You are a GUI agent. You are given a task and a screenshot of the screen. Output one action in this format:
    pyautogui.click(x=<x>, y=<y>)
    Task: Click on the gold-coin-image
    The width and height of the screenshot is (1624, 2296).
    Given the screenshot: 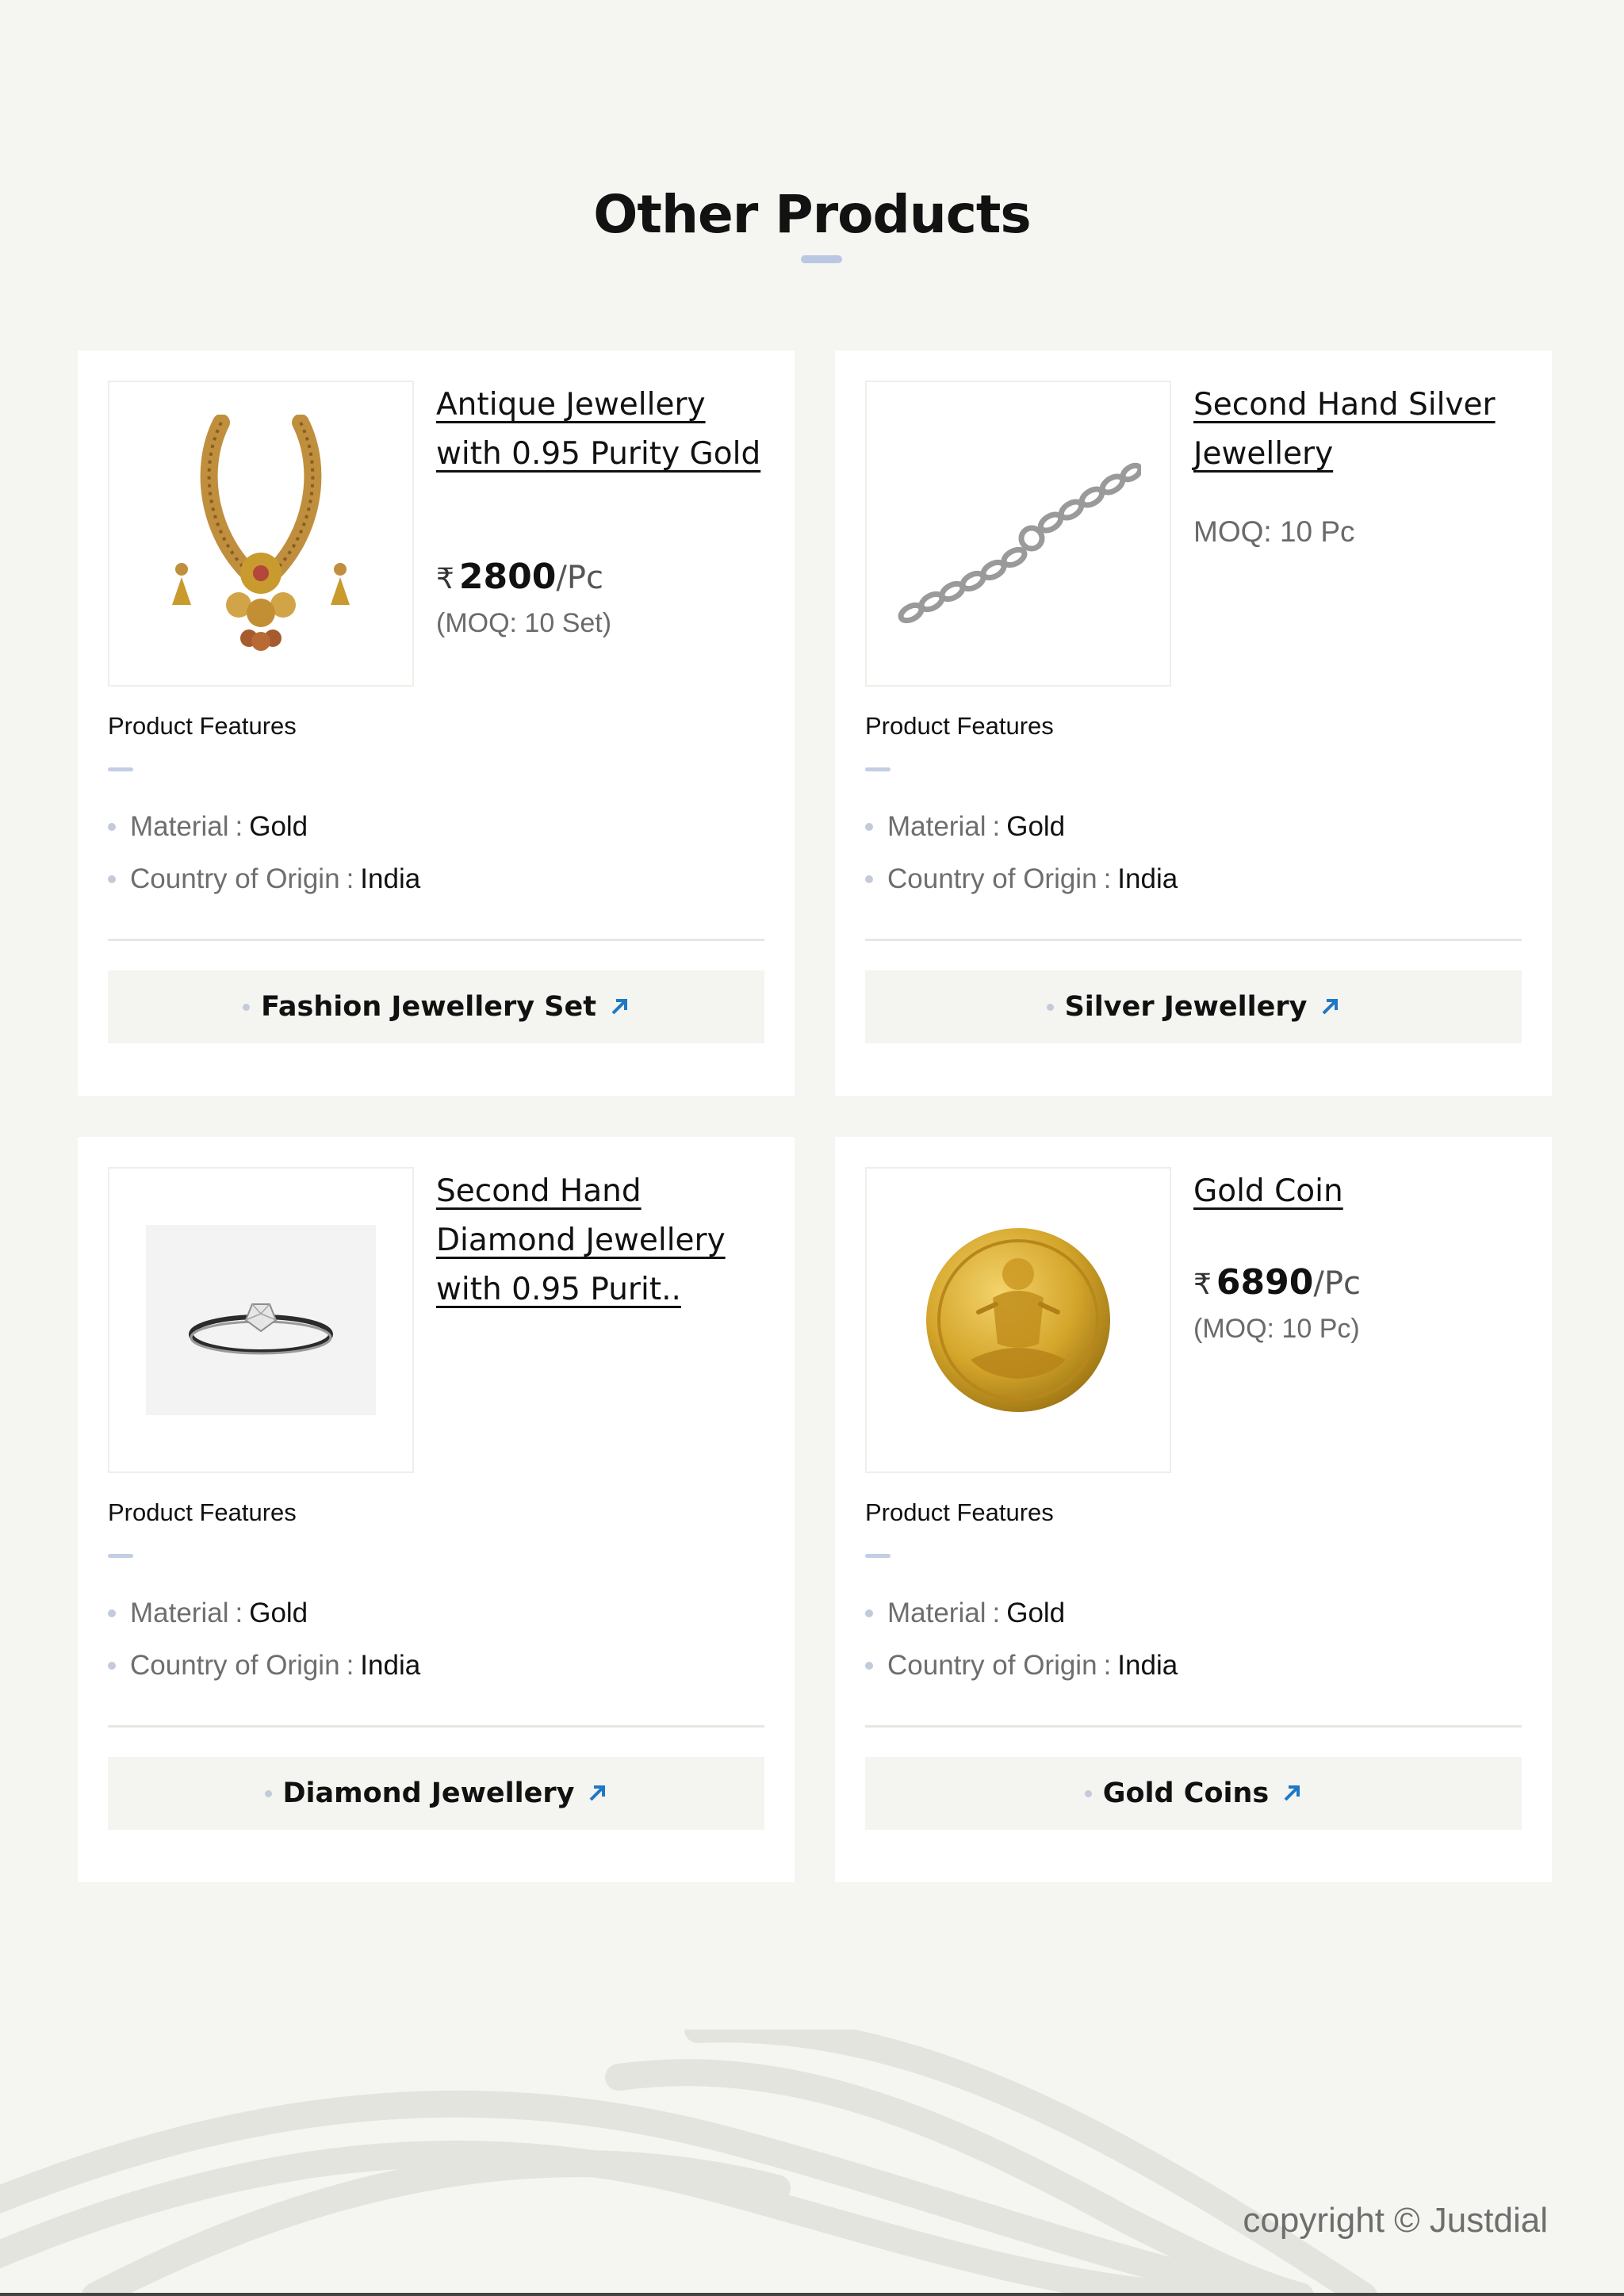 What is the action you would take?
    pyautogui.click(x=1018, y=1320)
    